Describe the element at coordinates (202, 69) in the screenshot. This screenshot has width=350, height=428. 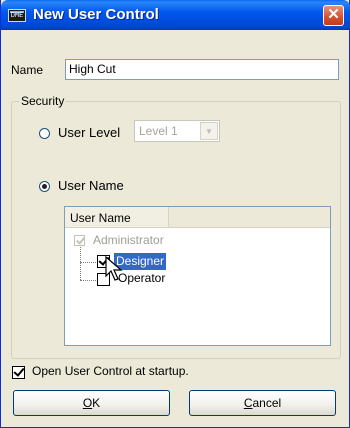
I see `name-input: High Cut` at that location.